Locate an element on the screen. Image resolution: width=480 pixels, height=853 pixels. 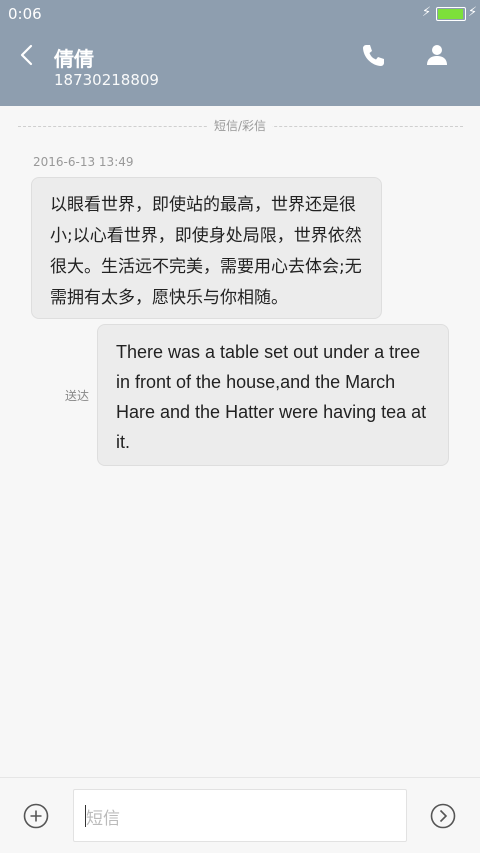
header-bar: 0:06 ⚡ ⚡ 倩倩 18730218809 is located at coordinates (240, 53).